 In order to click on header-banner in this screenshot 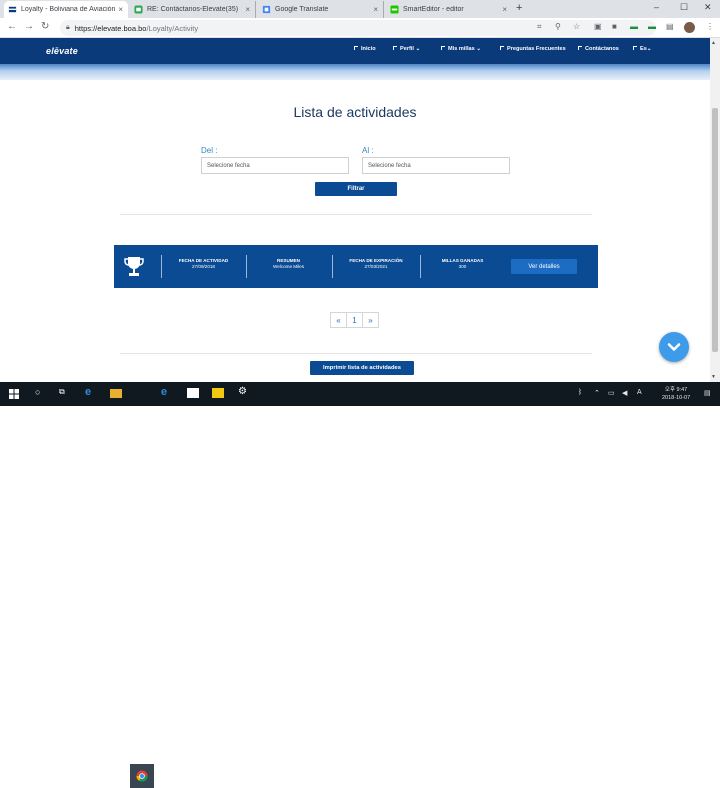, I will do `click(355, 72)`.